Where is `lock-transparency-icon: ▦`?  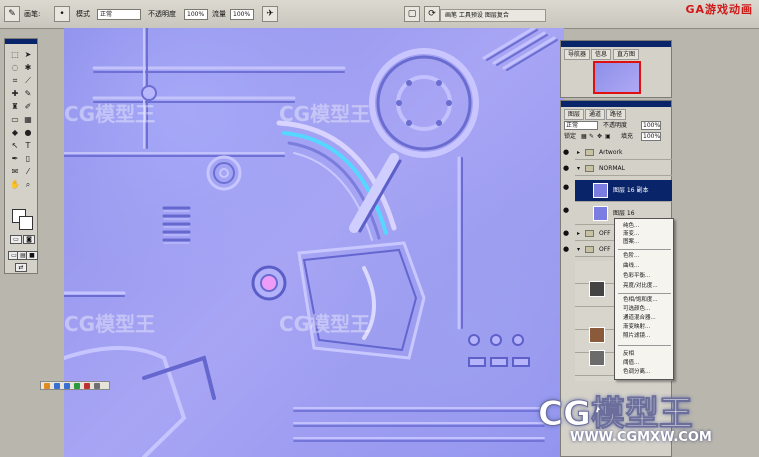 lock-transparency-icon: ▦ is located at coordinates (584, 136).